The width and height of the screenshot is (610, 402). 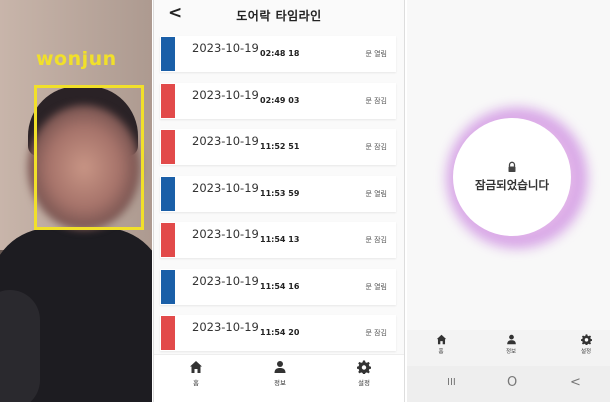 I want to click on entry-time: 11:54 20, so click(x=280, y=332).